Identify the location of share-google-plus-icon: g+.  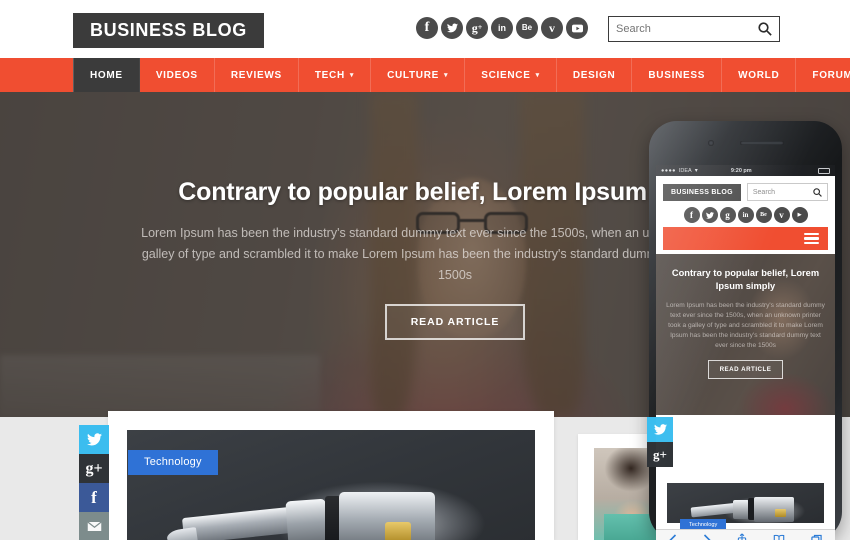
(94, 468).